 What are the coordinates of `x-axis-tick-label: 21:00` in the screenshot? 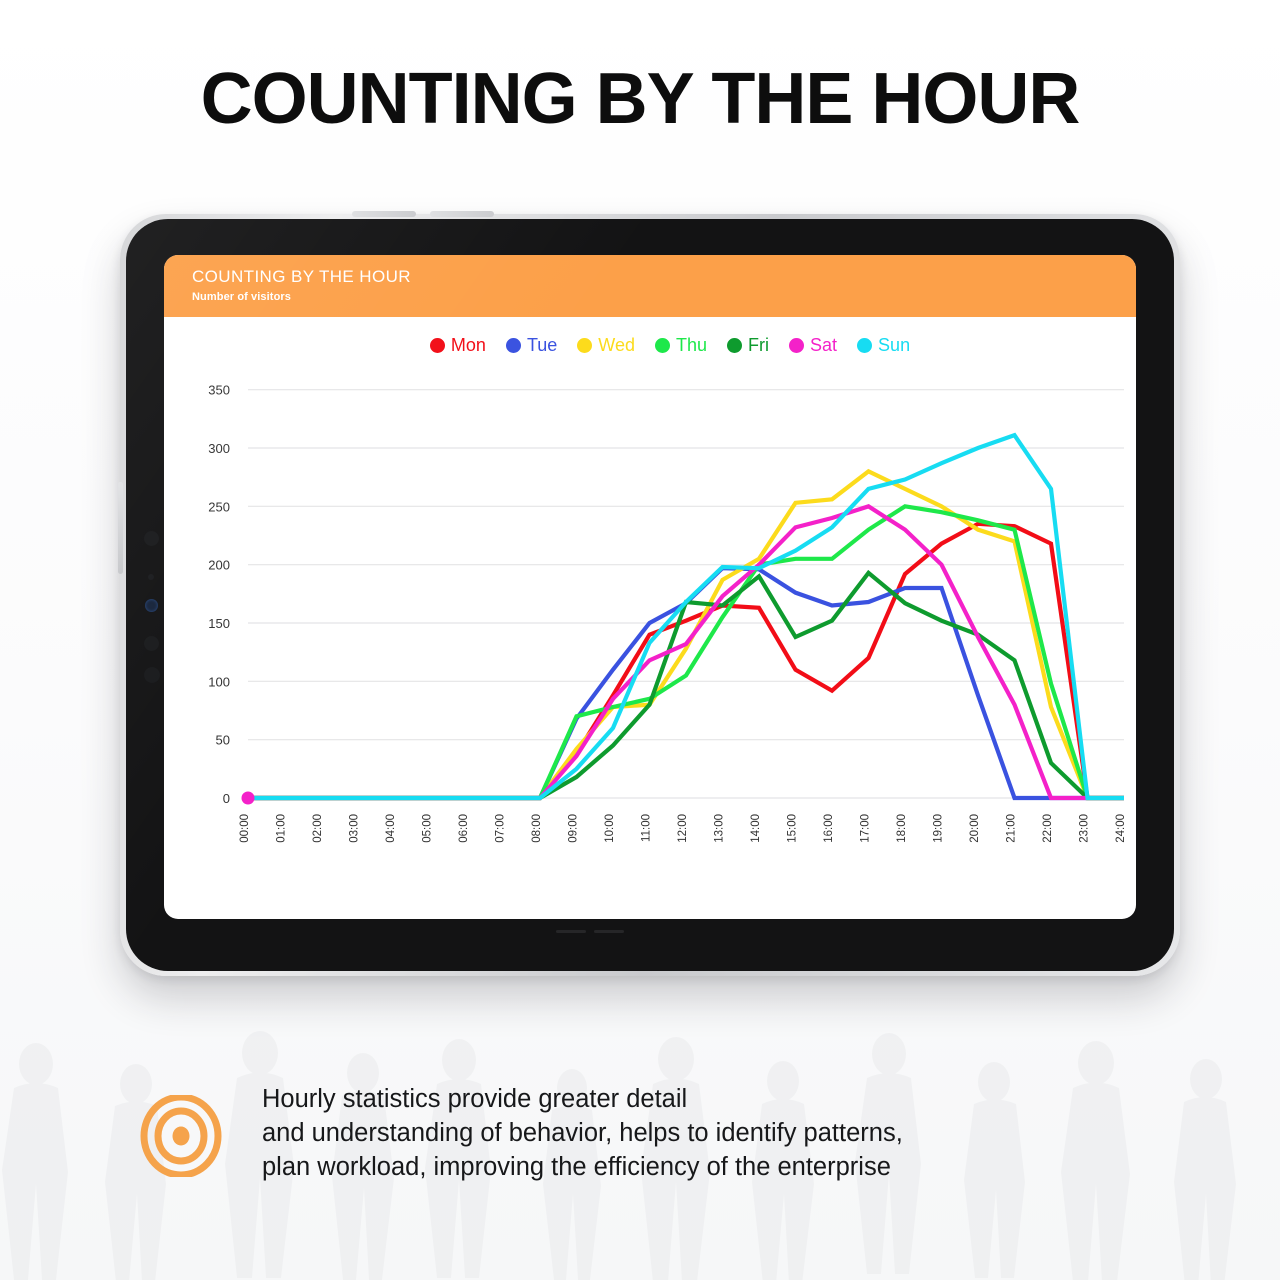 It's located at (1012, 828).